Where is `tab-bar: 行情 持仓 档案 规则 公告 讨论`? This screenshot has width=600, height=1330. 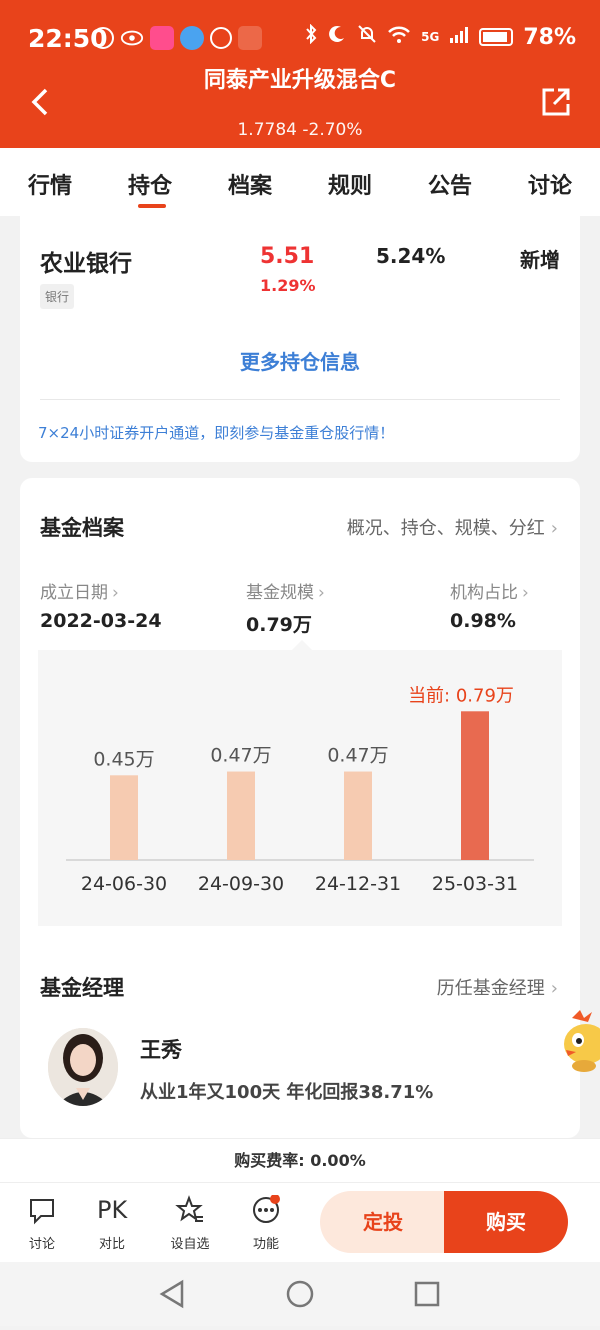 tab-bar: 行情 持仓 档案 规则 公告 讨论 is located at coordinates (300, 182).